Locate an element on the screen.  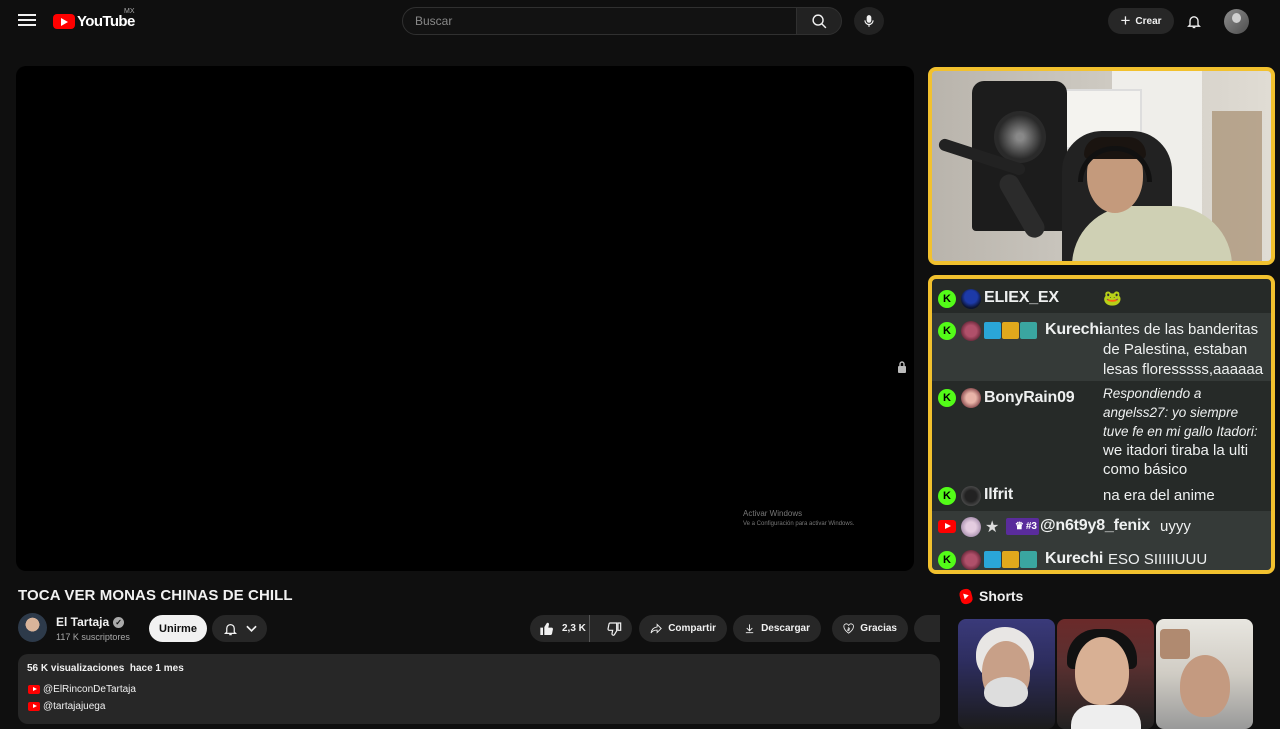
channel-name: El Tartaja ✓ is located at coordinates (90, 622).